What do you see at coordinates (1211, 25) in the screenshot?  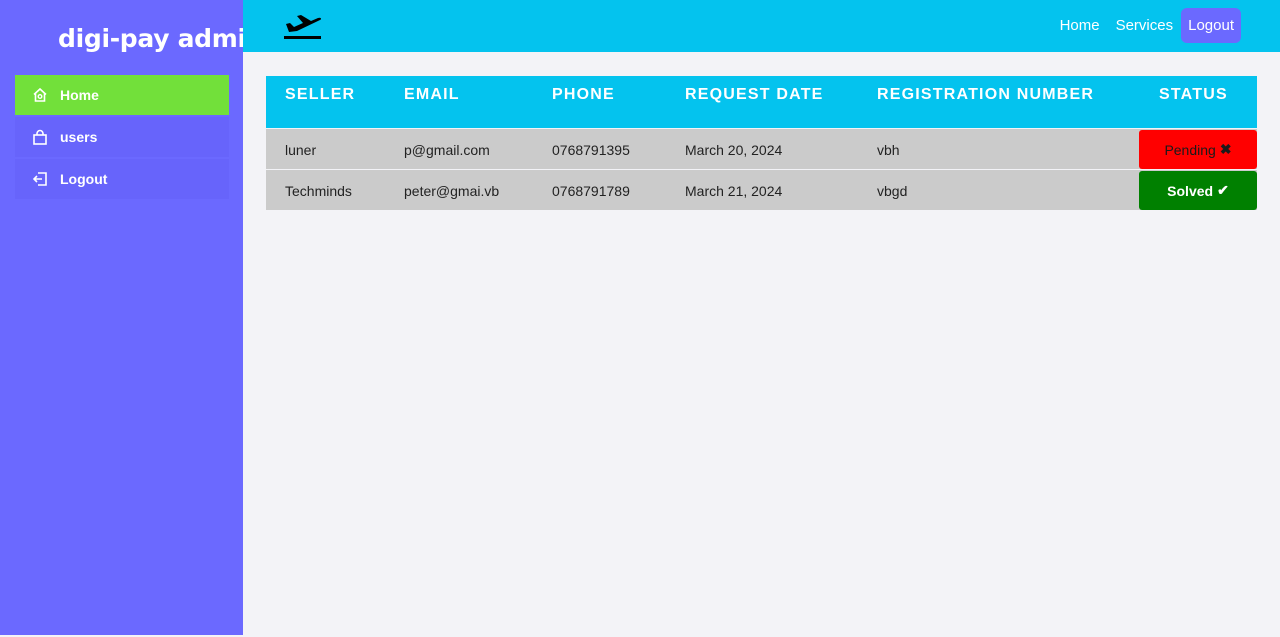 I see `nav-logout-button: Logout` at bounding box center [1211, 25].